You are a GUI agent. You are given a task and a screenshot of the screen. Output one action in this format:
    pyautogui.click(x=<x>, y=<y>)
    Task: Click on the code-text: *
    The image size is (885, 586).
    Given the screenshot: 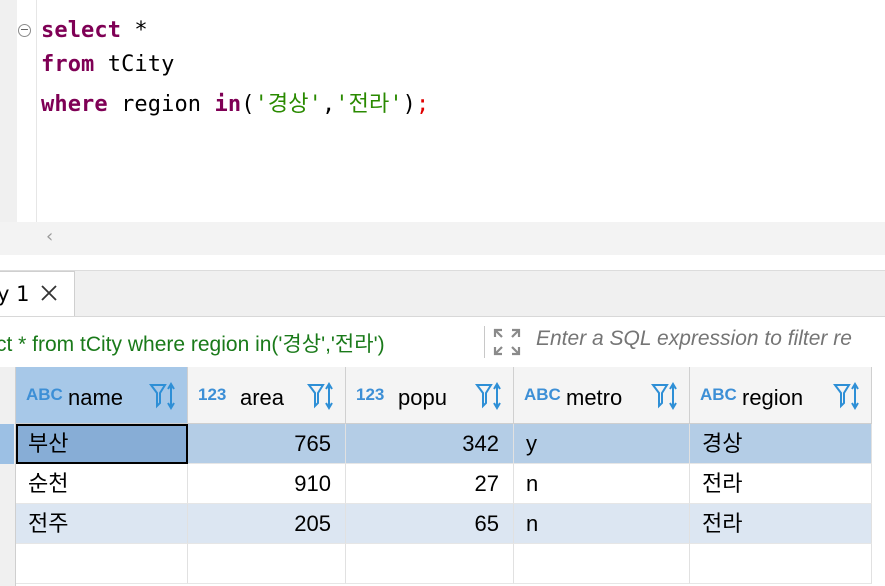 What is the action you would take?
    pyautogui.click(x=134, y=30)
    